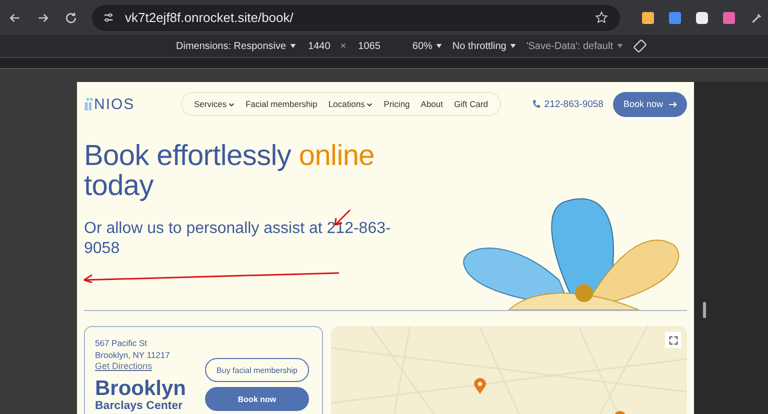 This screenshot has height=414, width=768. Describe the element at coordinates (238, 239) in the screenshot. I see `hero-subtitle: Or allow us to personally assist at 212-863-9058` at that location.